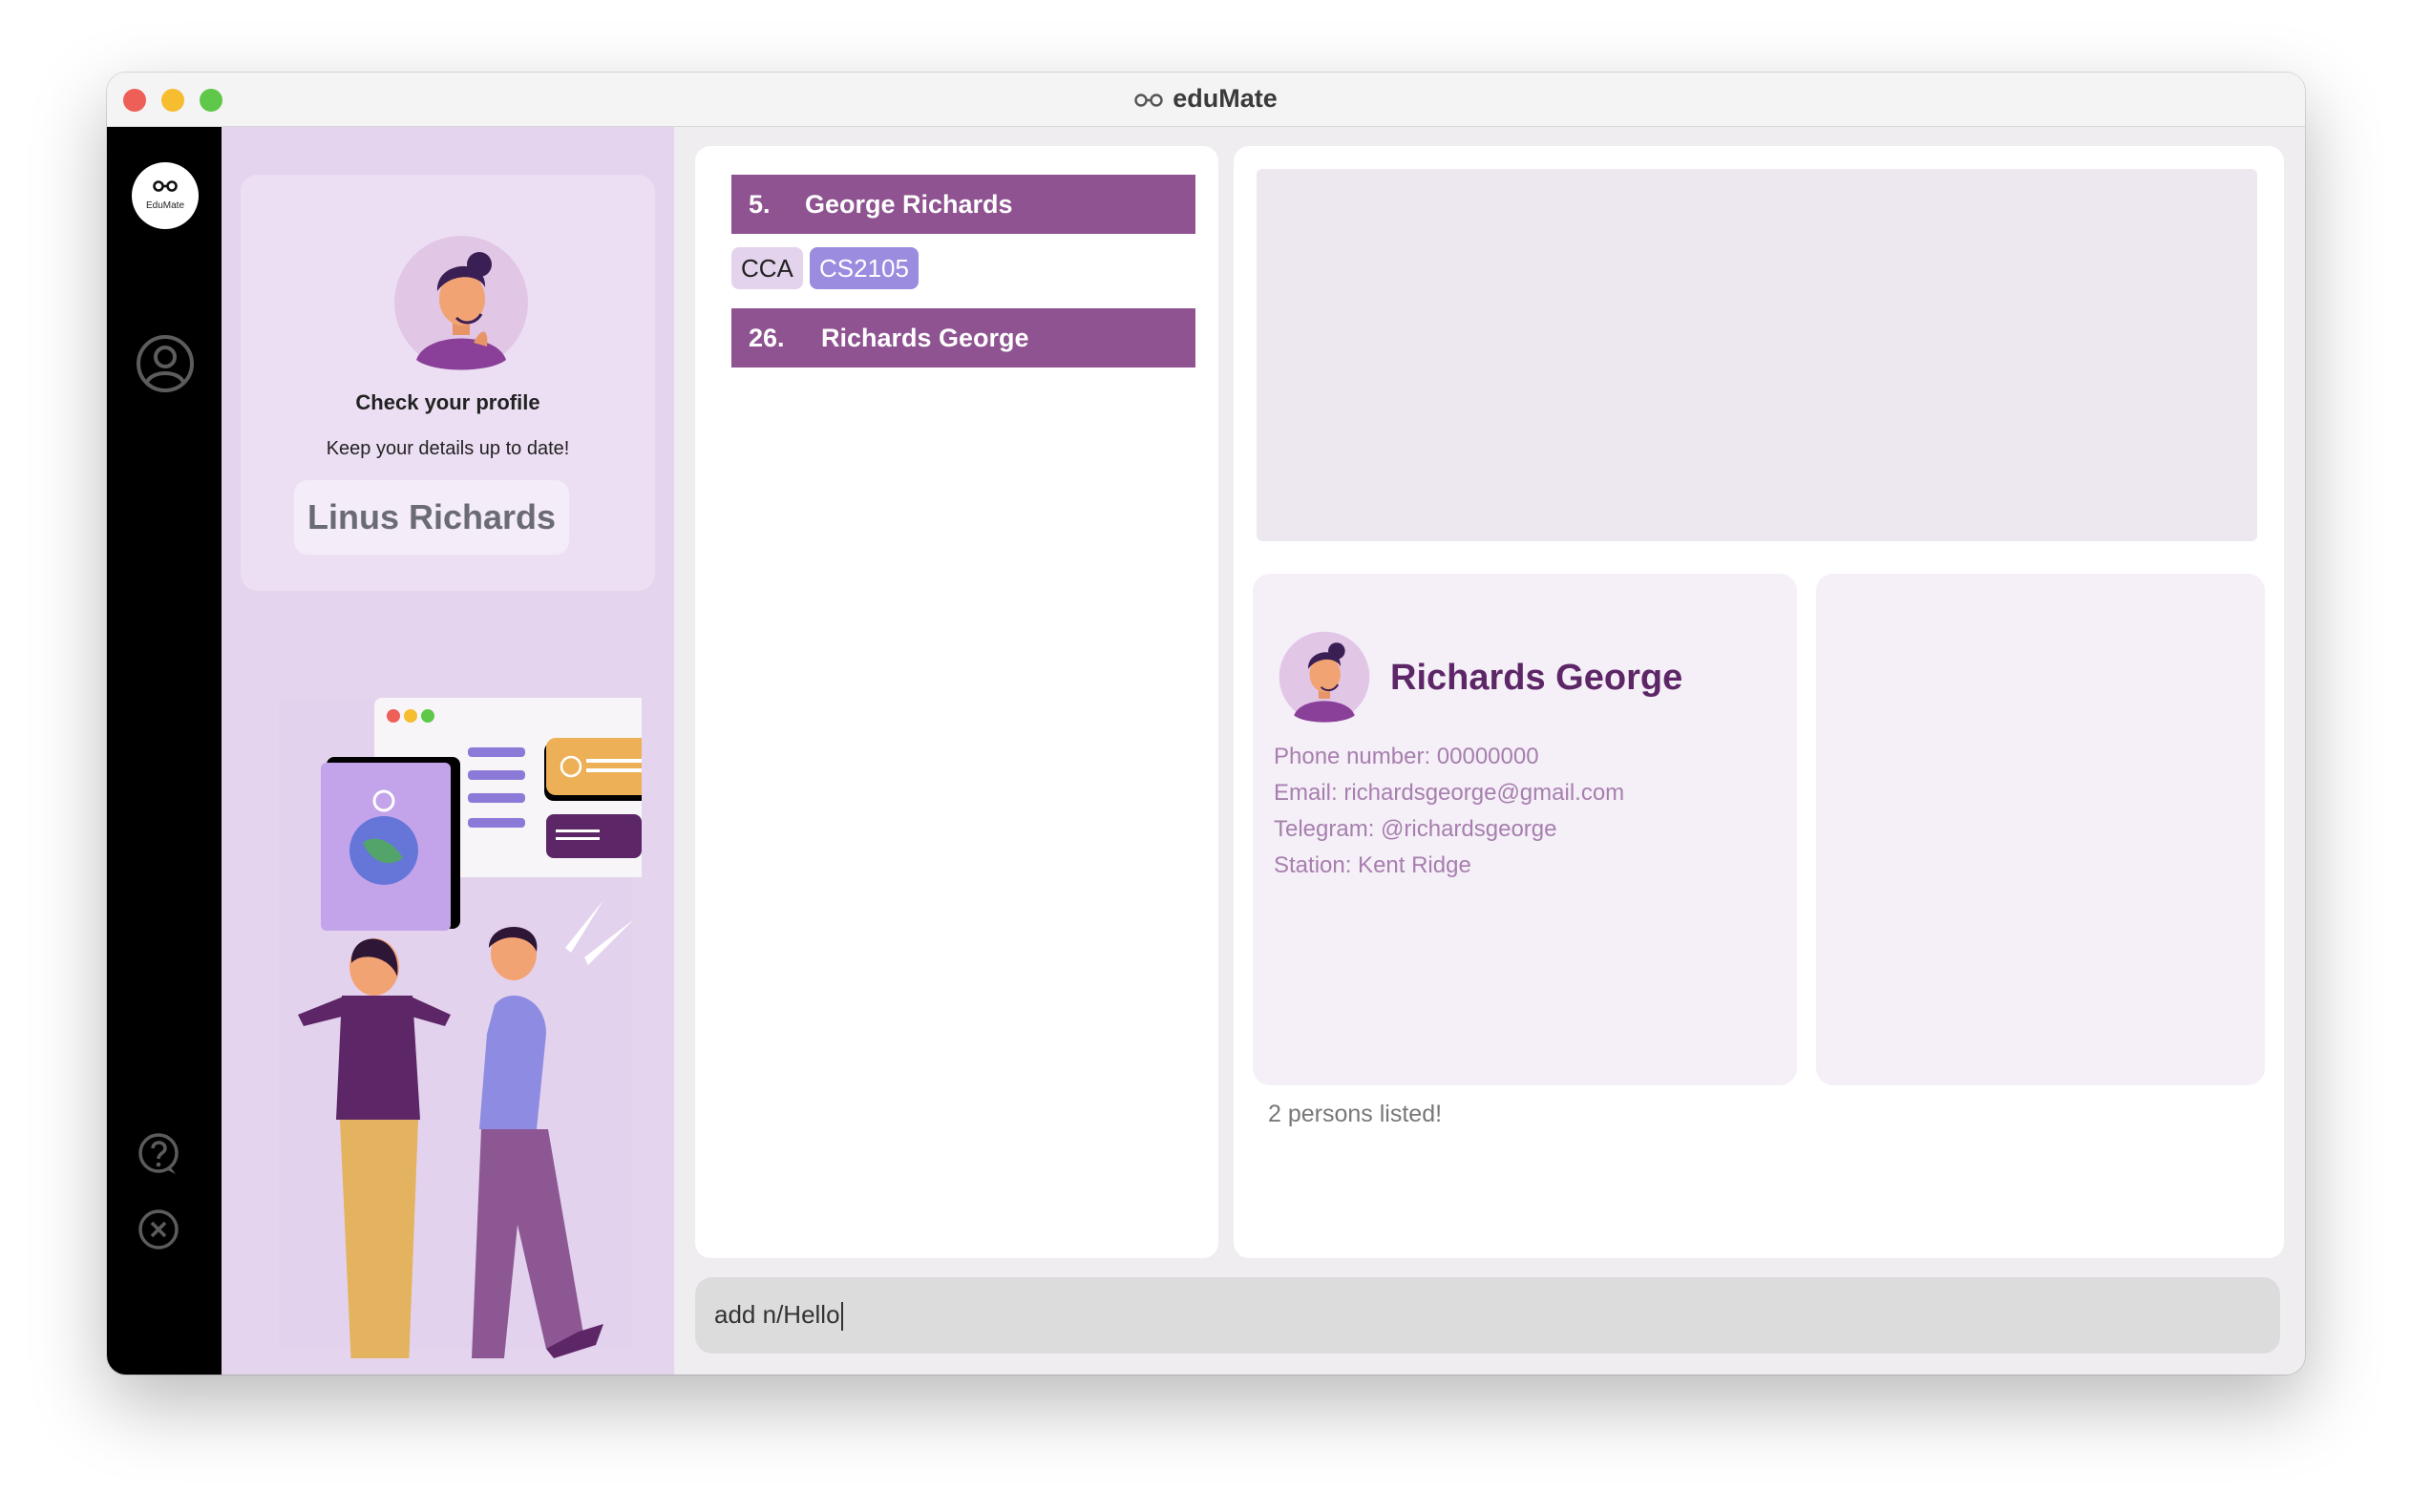  I want to click on contact-telegram: Telegram: @richardsgeorge, so click(1415, 829).